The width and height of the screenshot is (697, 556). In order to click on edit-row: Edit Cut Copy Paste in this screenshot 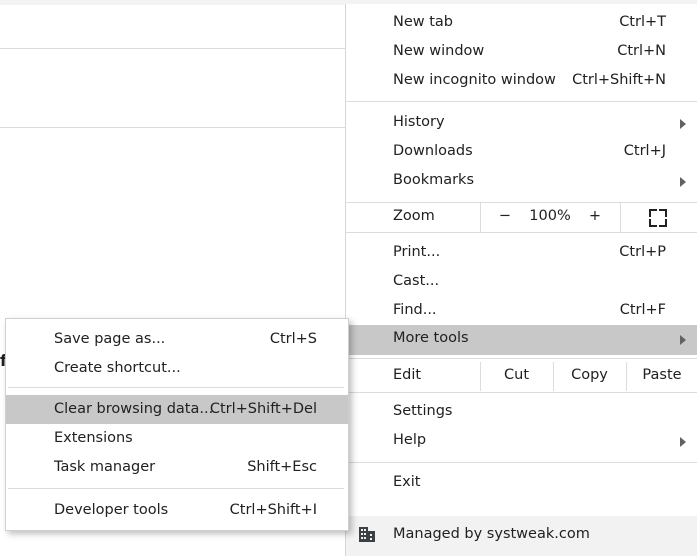, I will do `click(521, 376)`.